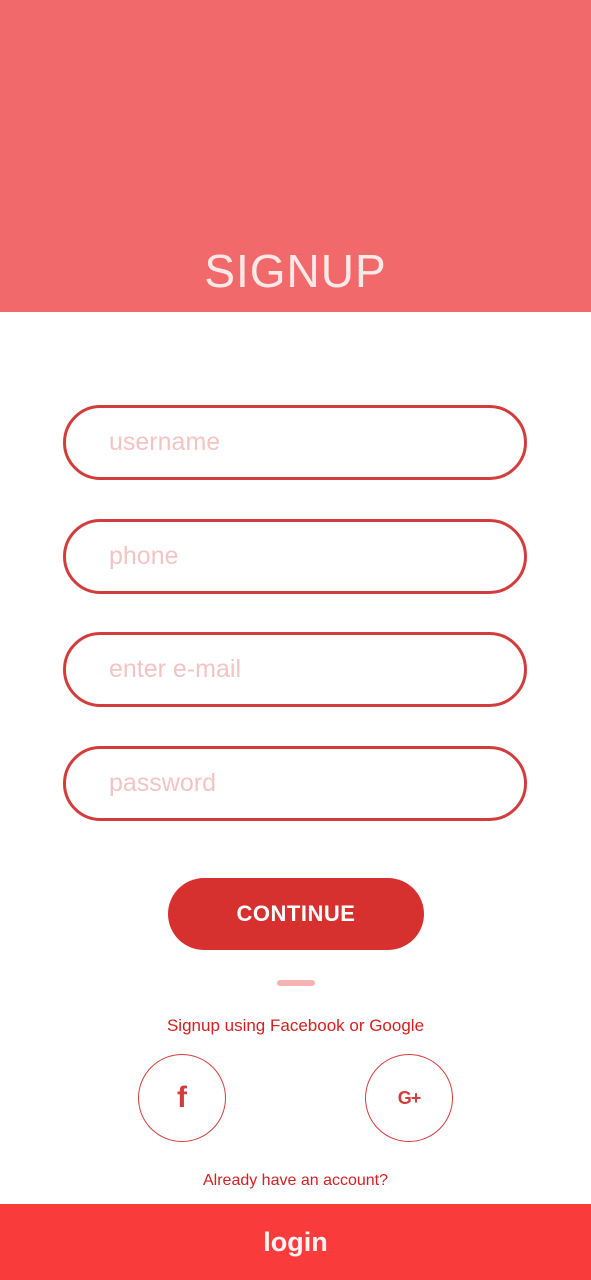  I want to click on phone-field, so click(295, 556).